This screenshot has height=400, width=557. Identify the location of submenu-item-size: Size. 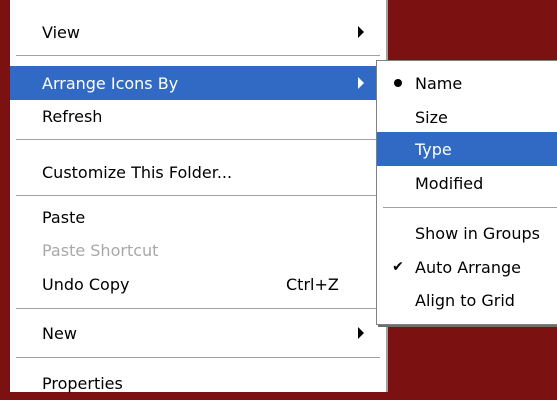
(467, 117).